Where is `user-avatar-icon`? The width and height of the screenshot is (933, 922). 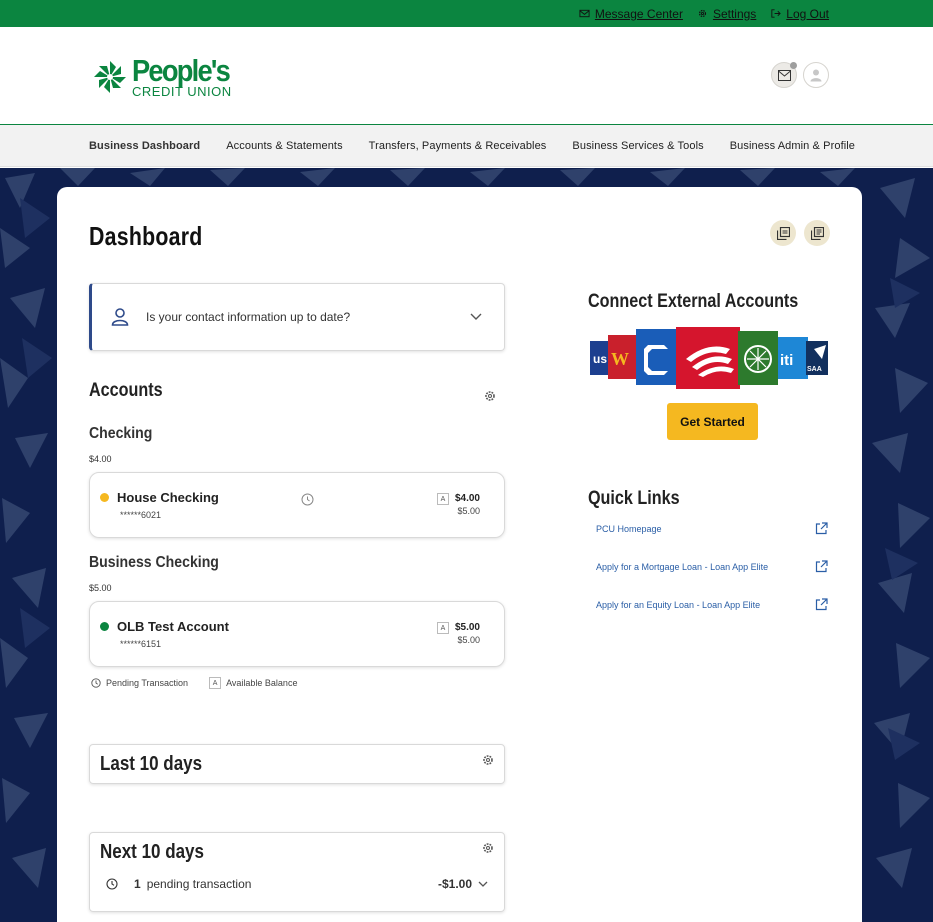 user-avatar-icon is located at coordinates (816, 75).